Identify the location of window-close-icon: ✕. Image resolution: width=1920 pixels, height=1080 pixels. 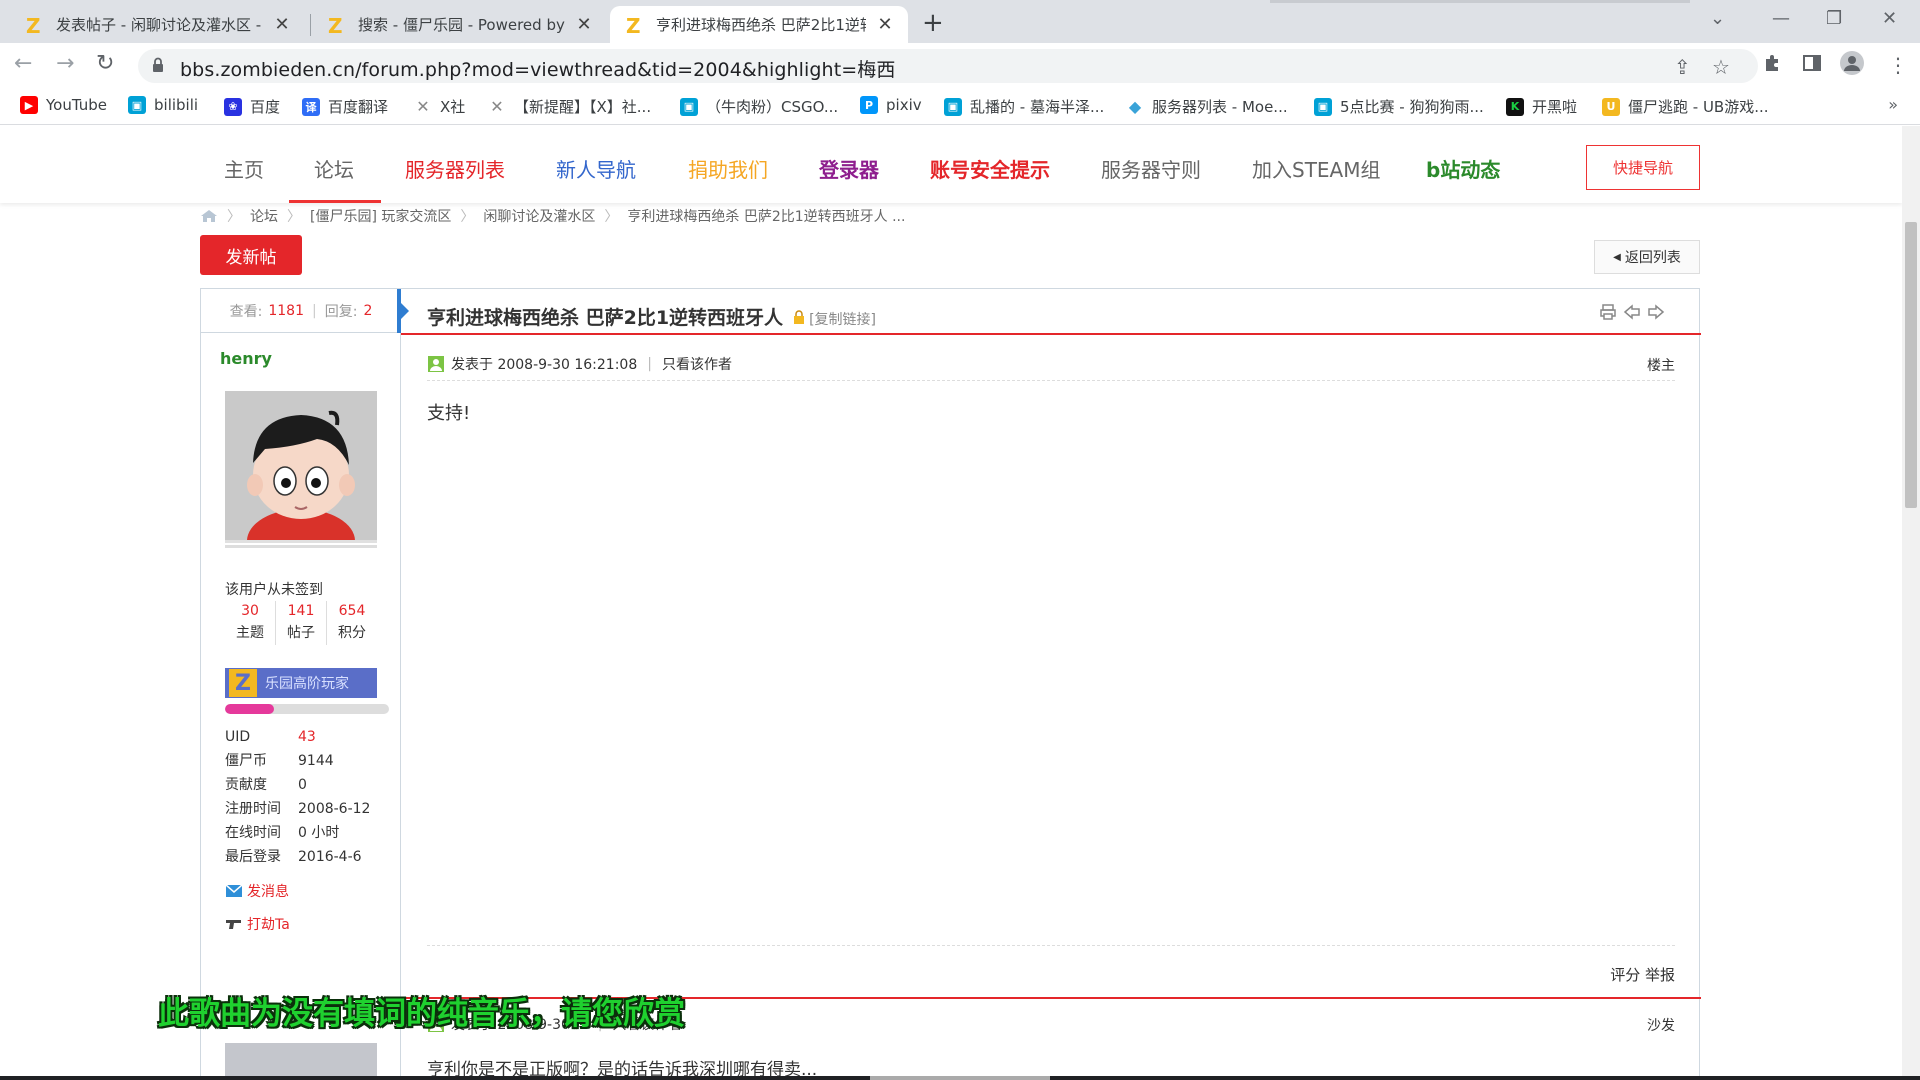
(1889, 18).